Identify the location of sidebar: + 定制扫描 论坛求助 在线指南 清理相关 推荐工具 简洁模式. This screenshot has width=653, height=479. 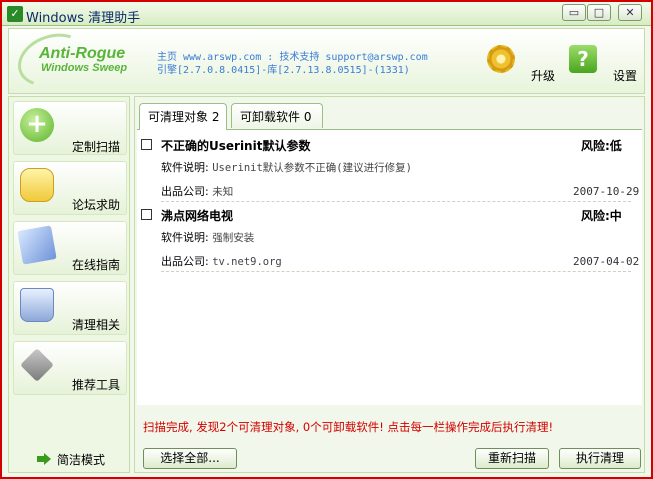
(69, 284).